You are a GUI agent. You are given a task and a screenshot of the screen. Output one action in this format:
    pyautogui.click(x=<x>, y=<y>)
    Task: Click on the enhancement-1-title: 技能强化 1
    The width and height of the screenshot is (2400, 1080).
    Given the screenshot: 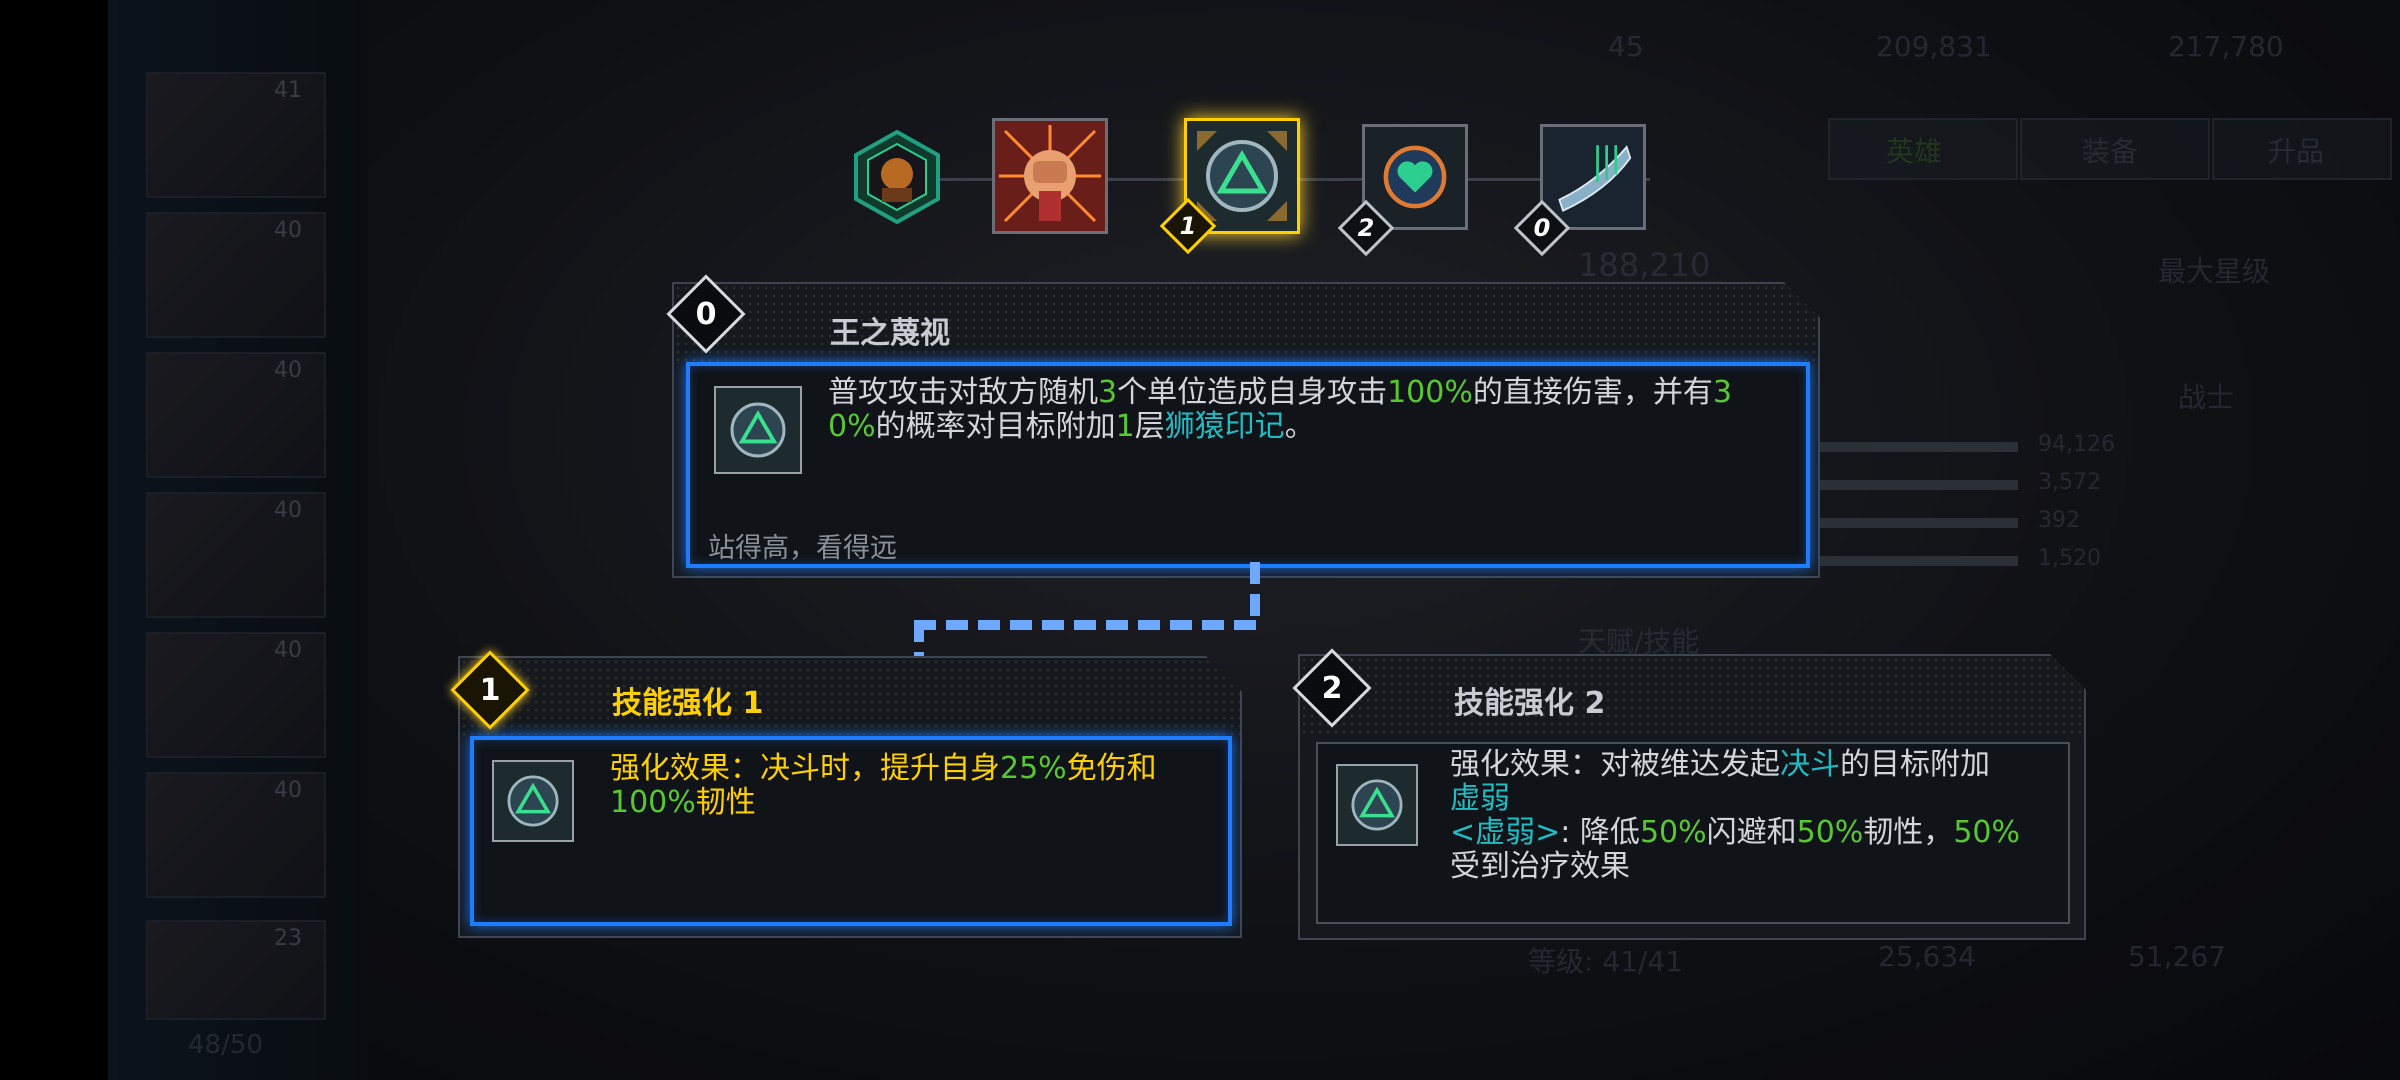 What is the action you would take?
    pyautogui.click(x=688, y=703)
    